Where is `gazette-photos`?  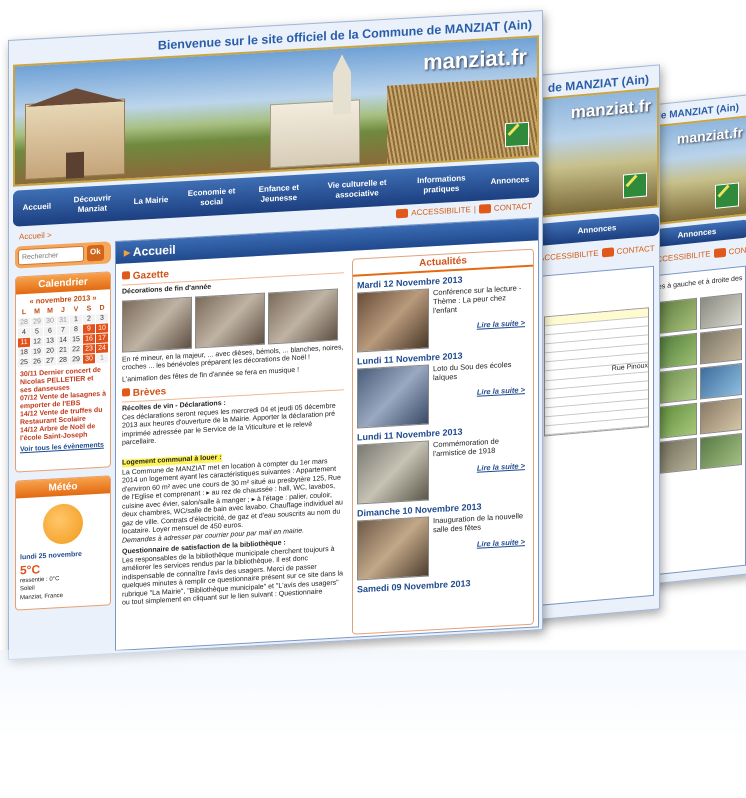
gazette-photos is located at coordinates (233, 320).